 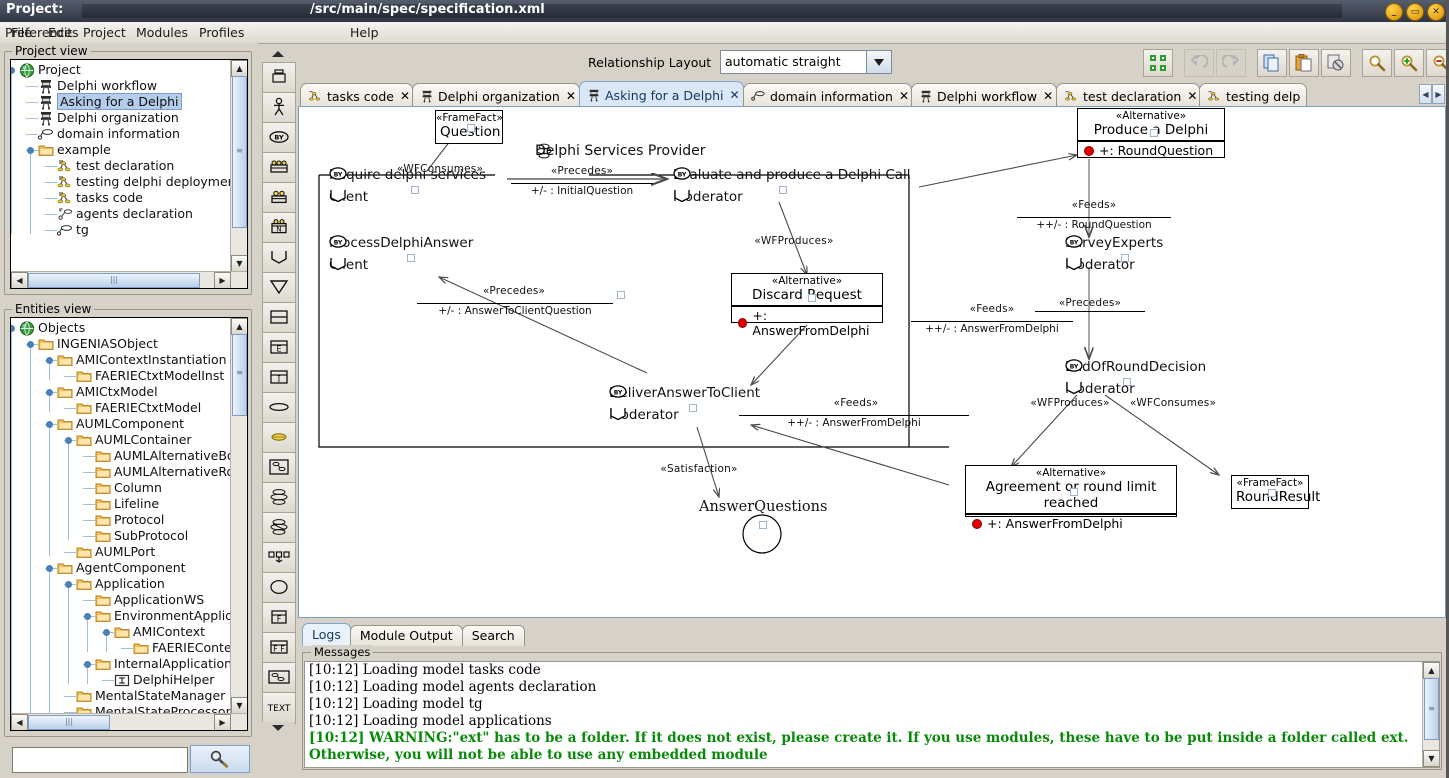 I want to click on entities-tree-item: Lifeline, so click(x=121, y=504).